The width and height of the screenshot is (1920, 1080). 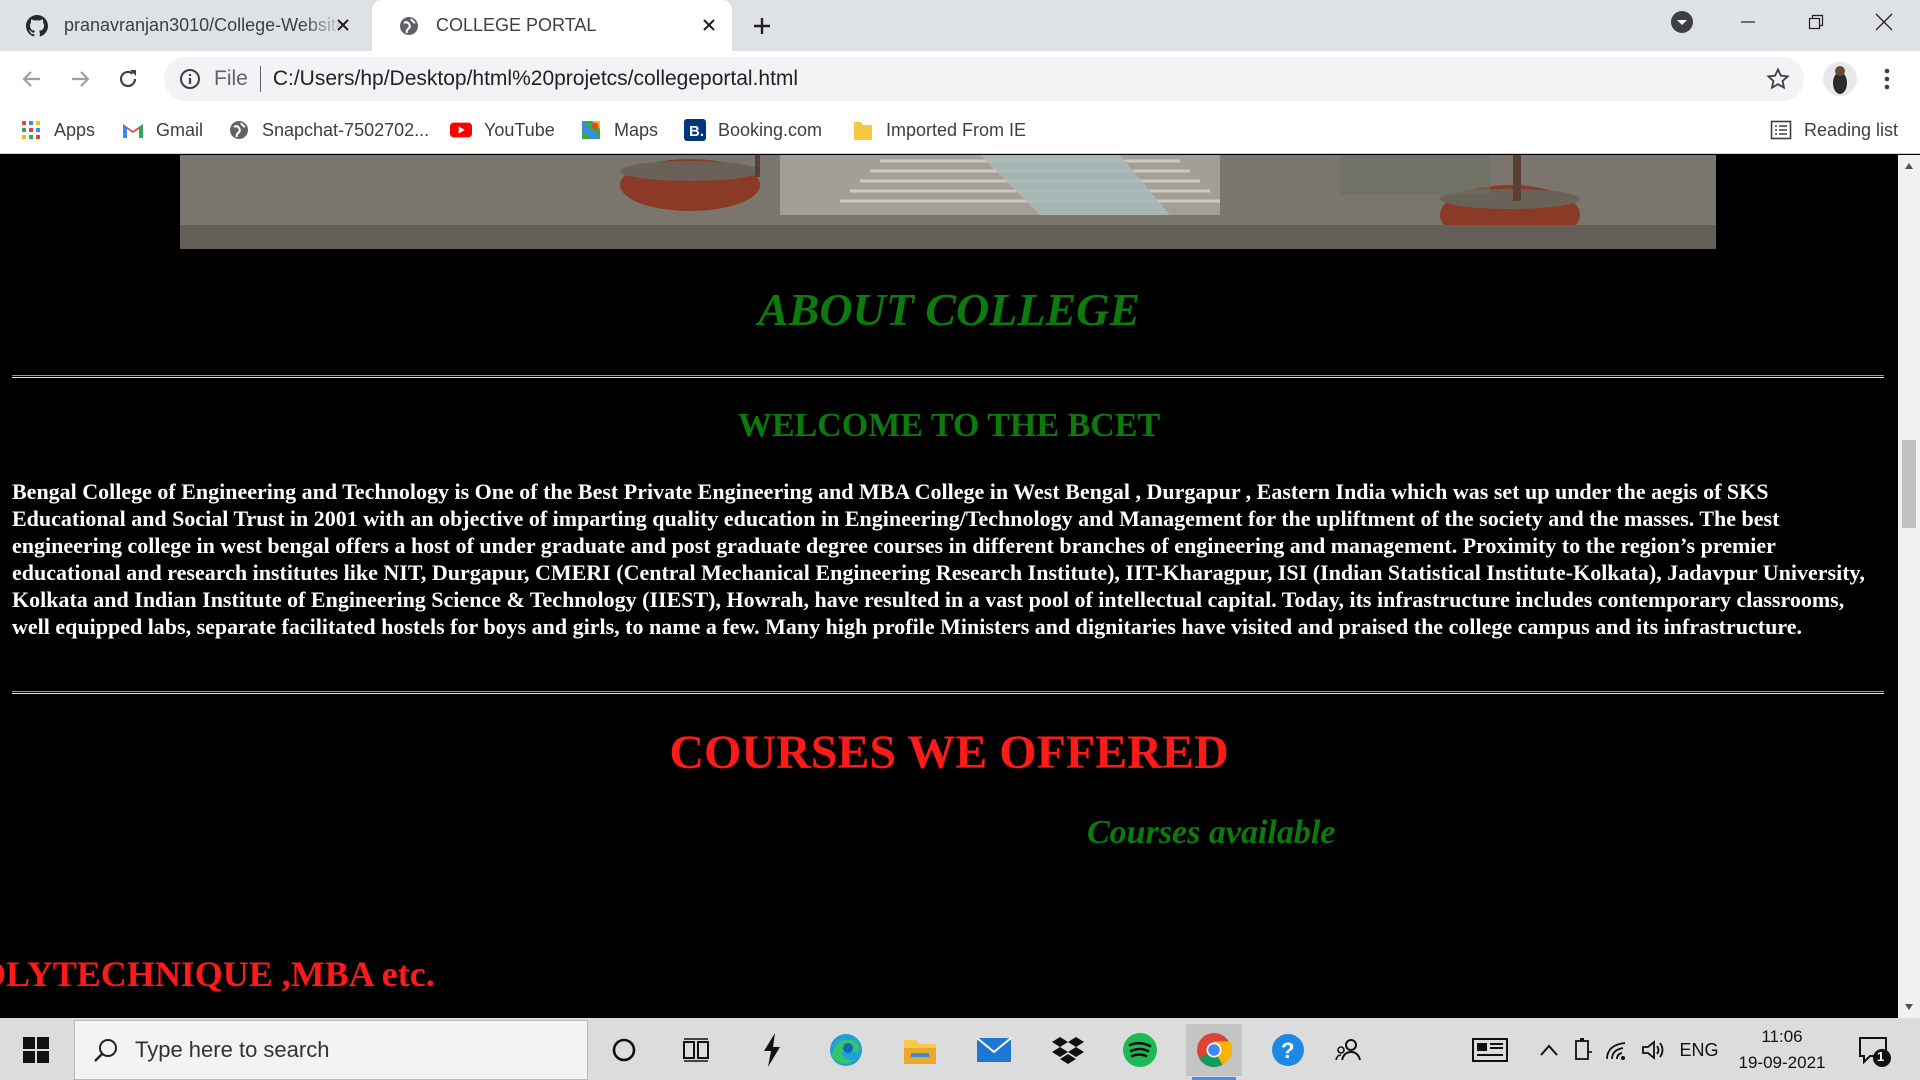 I want to click on welcome-heading: WELCOME TO THE BCET, so click(x=949, y=425).